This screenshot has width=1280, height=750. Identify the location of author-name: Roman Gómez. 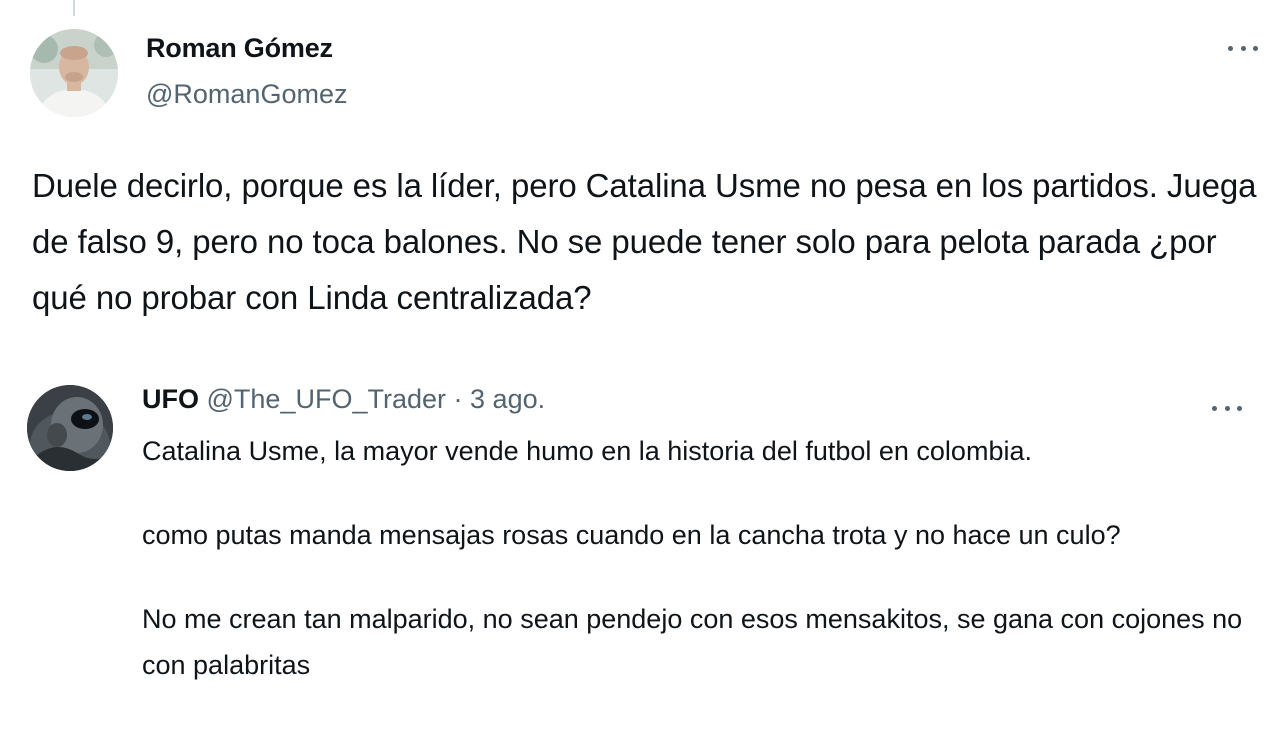
(239, 48).